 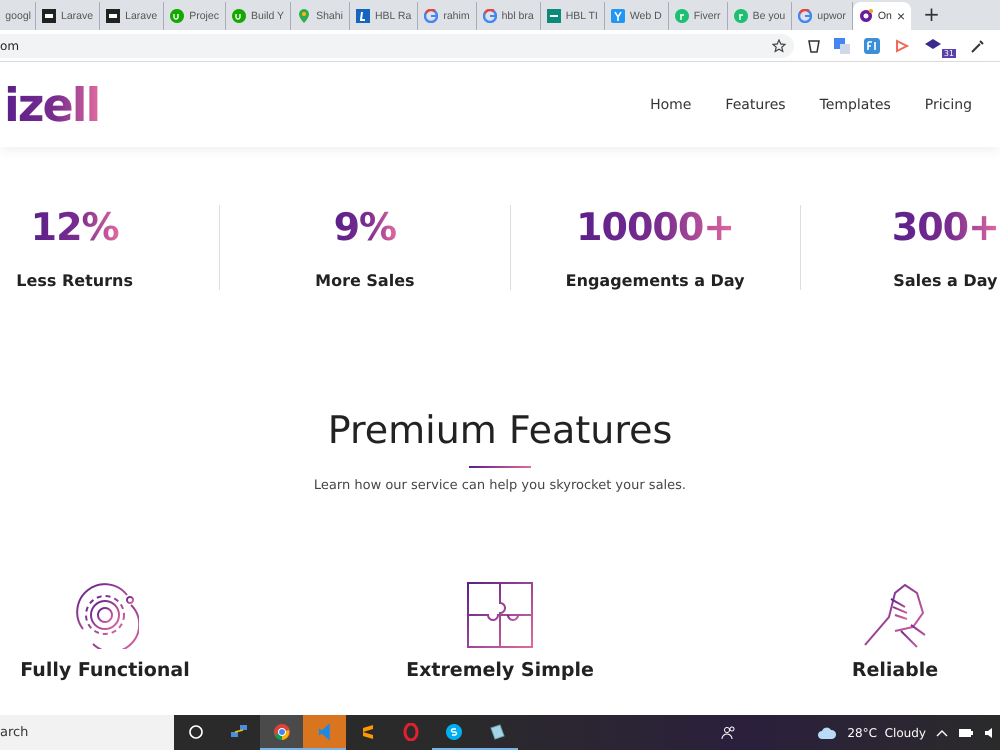 I want to click on title-underline, so click(x=500, y=467).